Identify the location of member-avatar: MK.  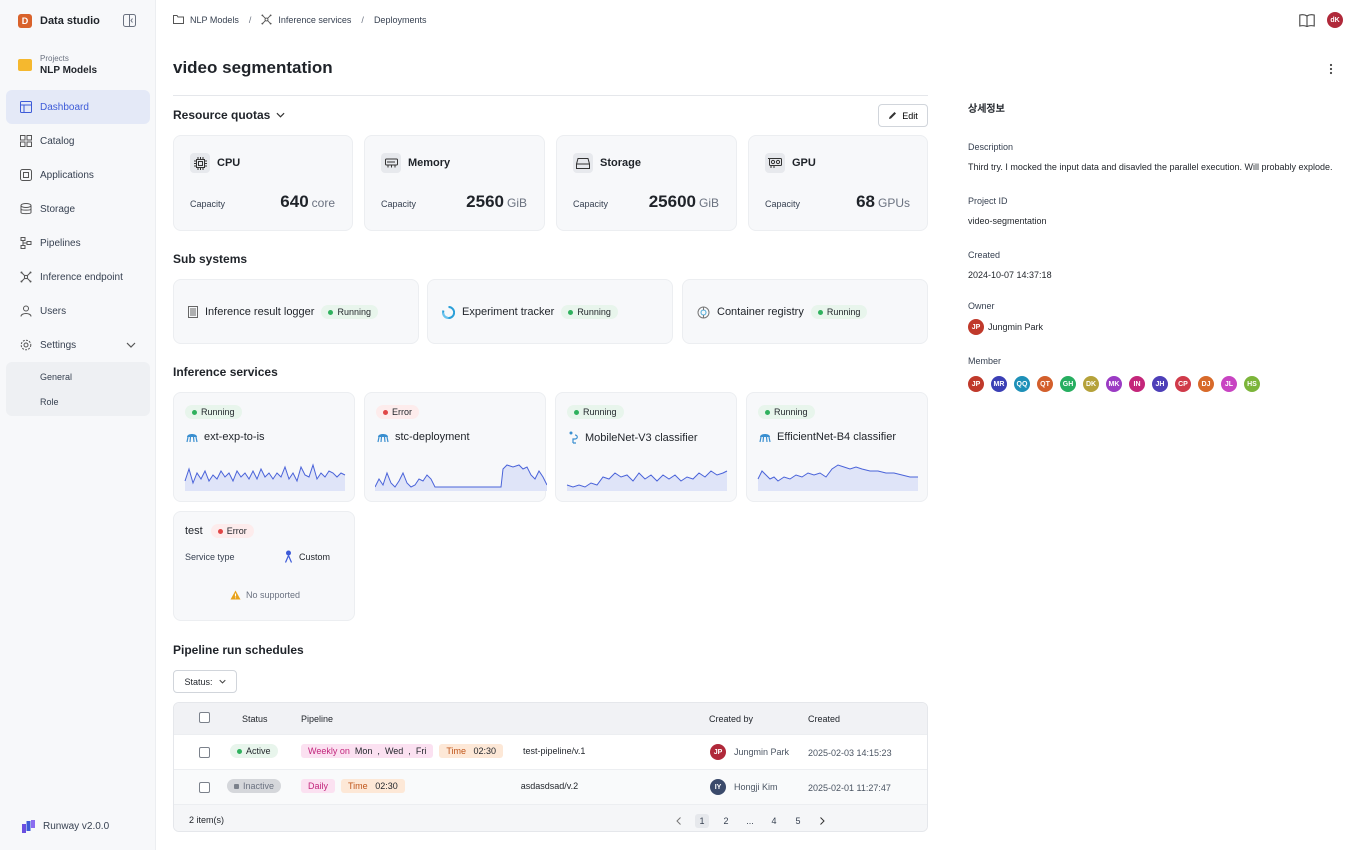
(1114, 384).